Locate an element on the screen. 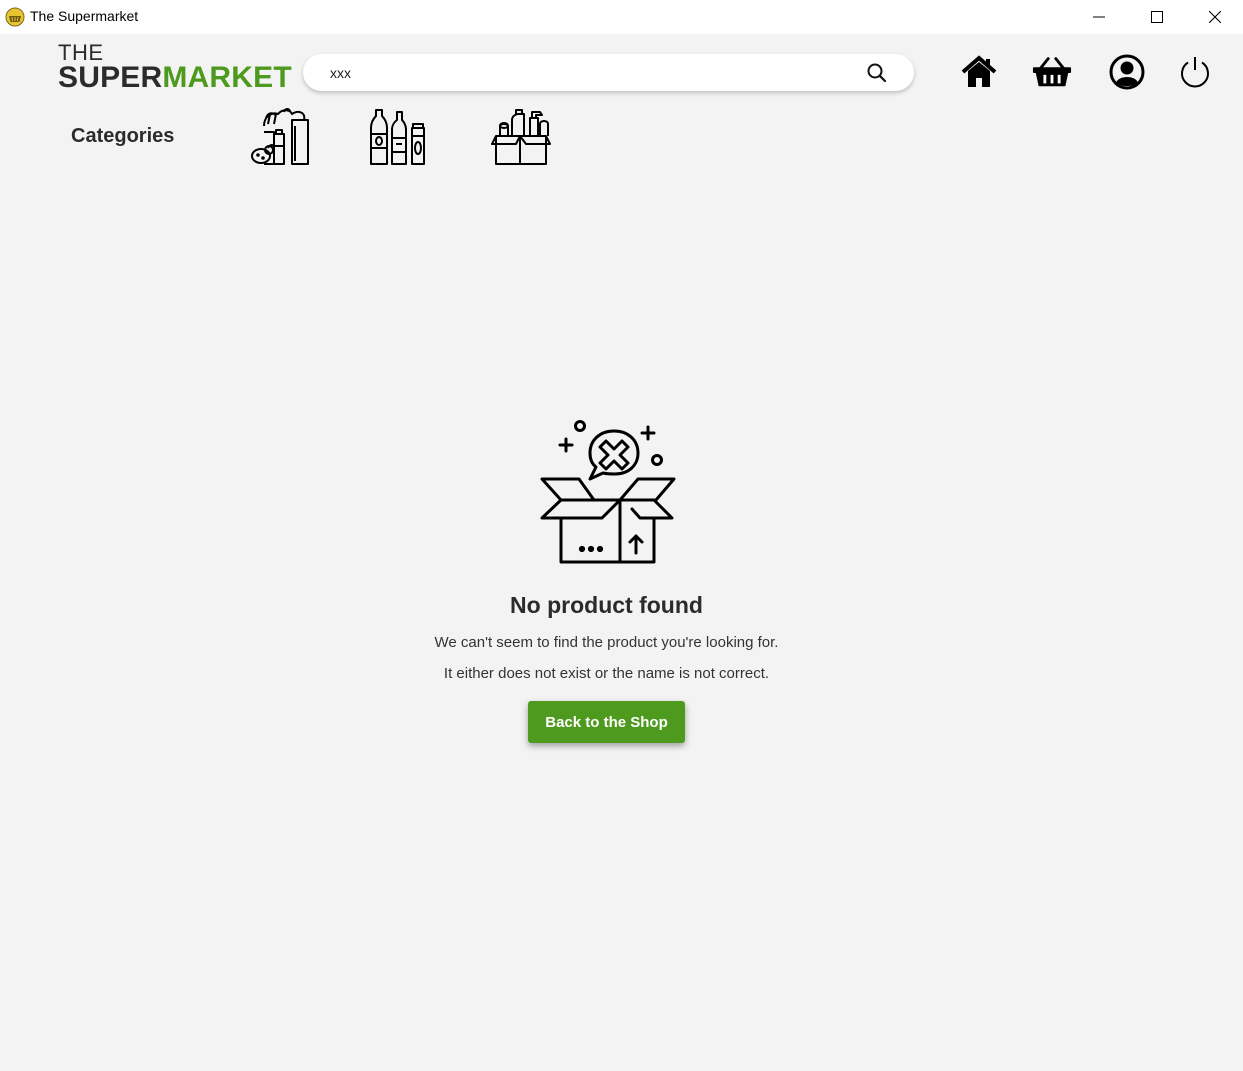 The height and width of the screenshot is (1071, 1243). back-to-shop-button: Back to the Shop is located at coordinates (606, 722).